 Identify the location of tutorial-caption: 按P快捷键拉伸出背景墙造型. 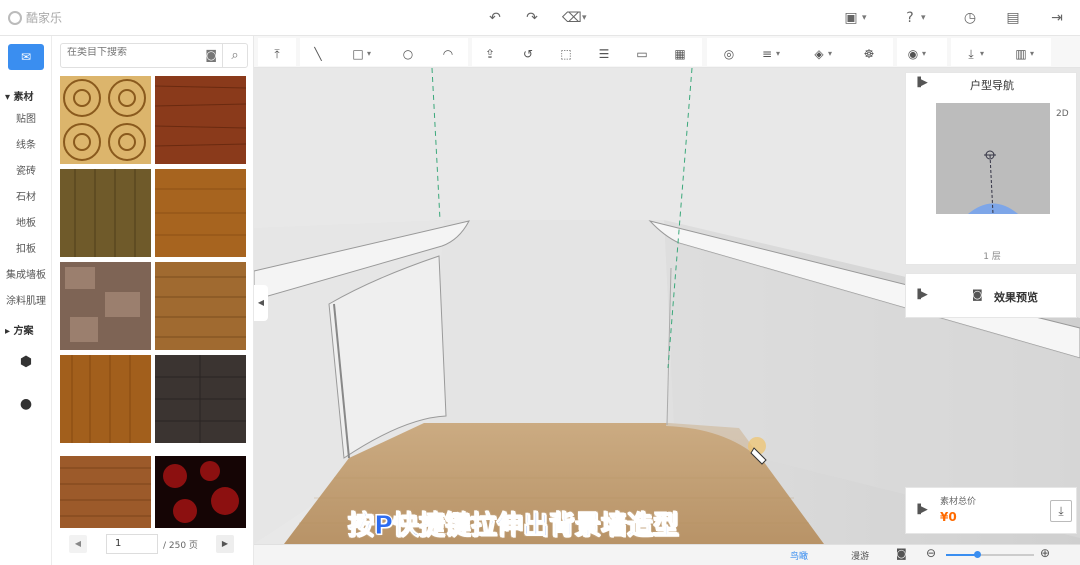
(513, 526).